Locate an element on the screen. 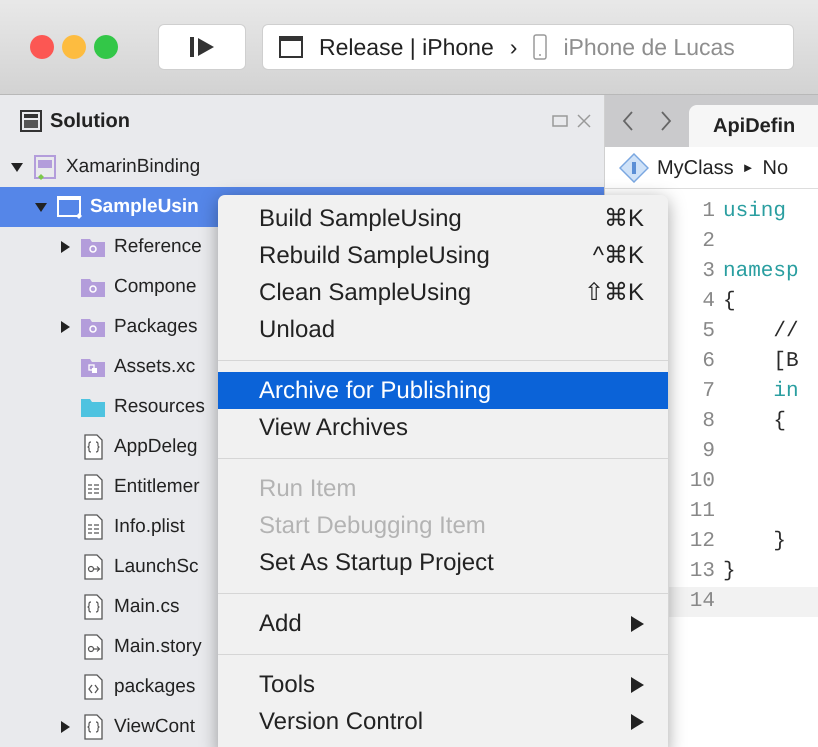 This screenshot has height=747, width=818. line-number: 1 is located at coordinates (708, 212).